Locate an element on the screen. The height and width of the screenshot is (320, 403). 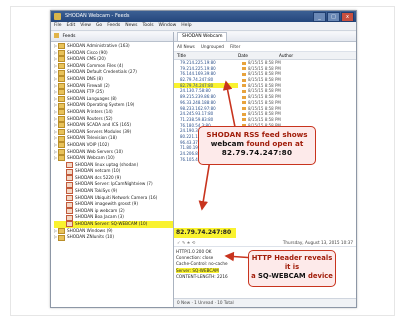
tree-item: ▷ SHODAN Operating System (19) is located at coordinates (113, 105).